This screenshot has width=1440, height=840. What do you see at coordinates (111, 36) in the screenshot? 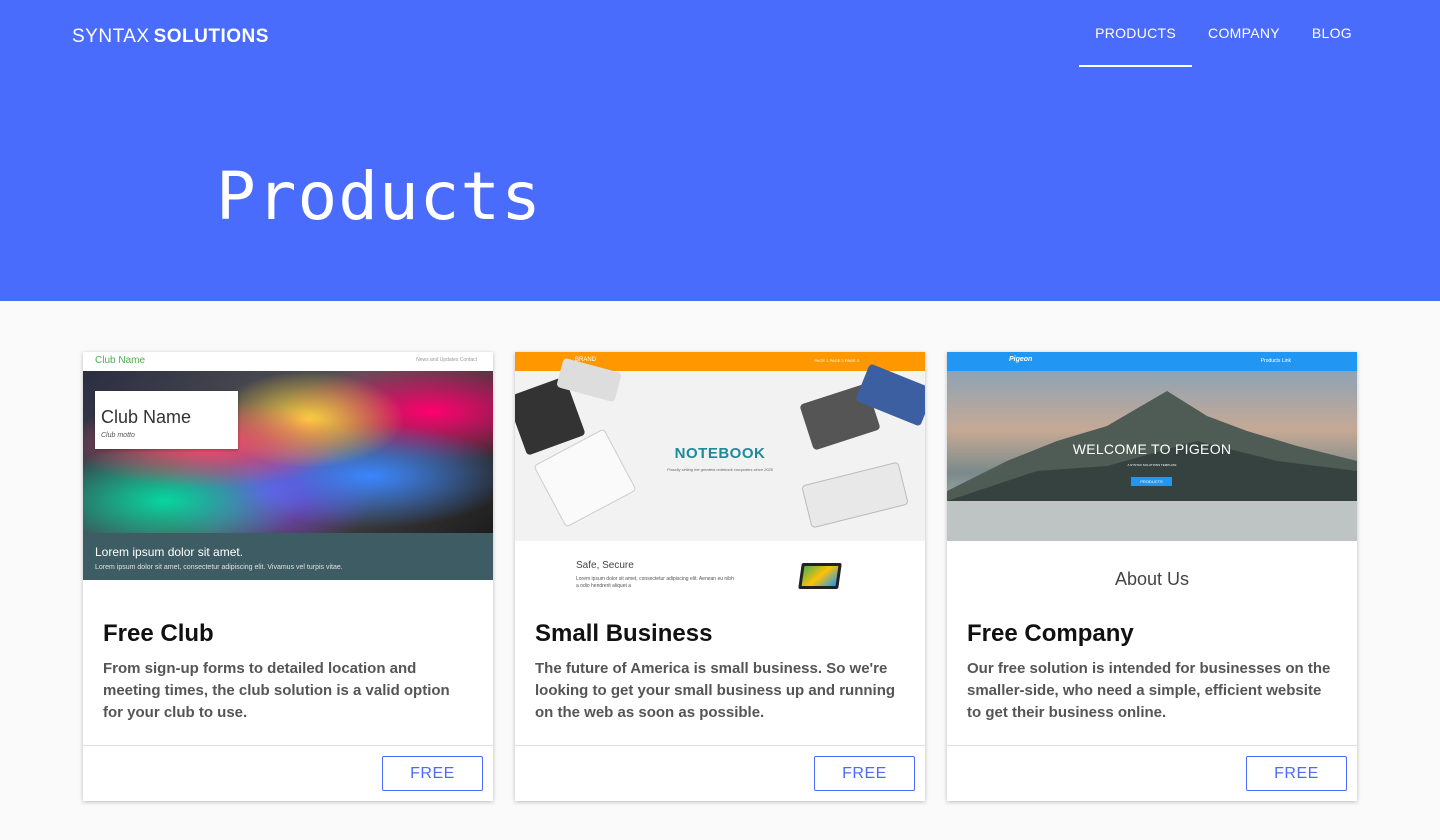
I see `brand-part-1: SYNTAX` at bounding box center [111, 36].